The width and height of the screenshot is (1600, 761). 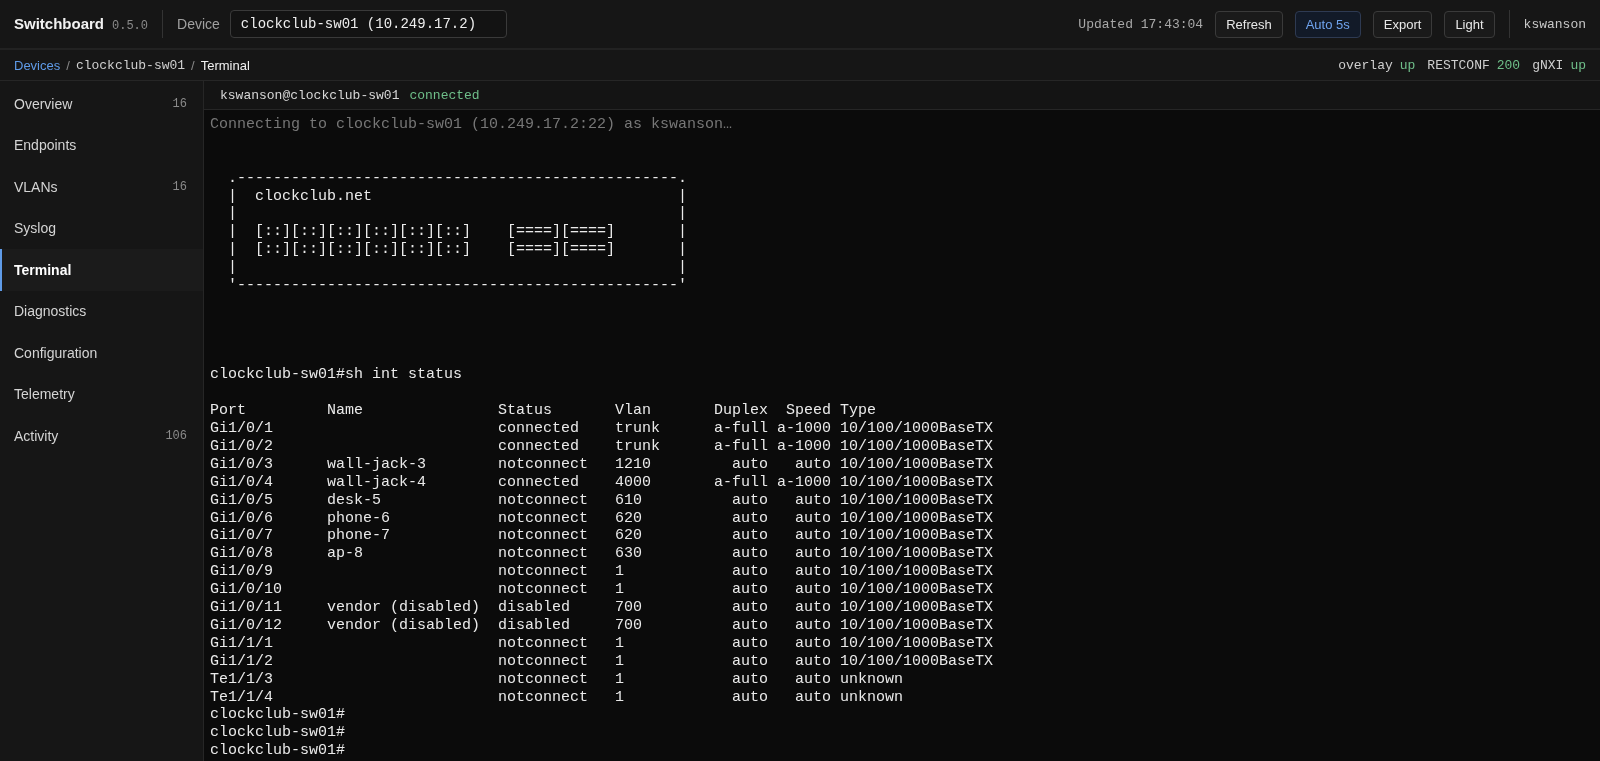 What do you see at coordinates (130, 65) in the screenshot?
I see `breadcrumb-link: clockclub-sw01` at bounding box center [130, 65].